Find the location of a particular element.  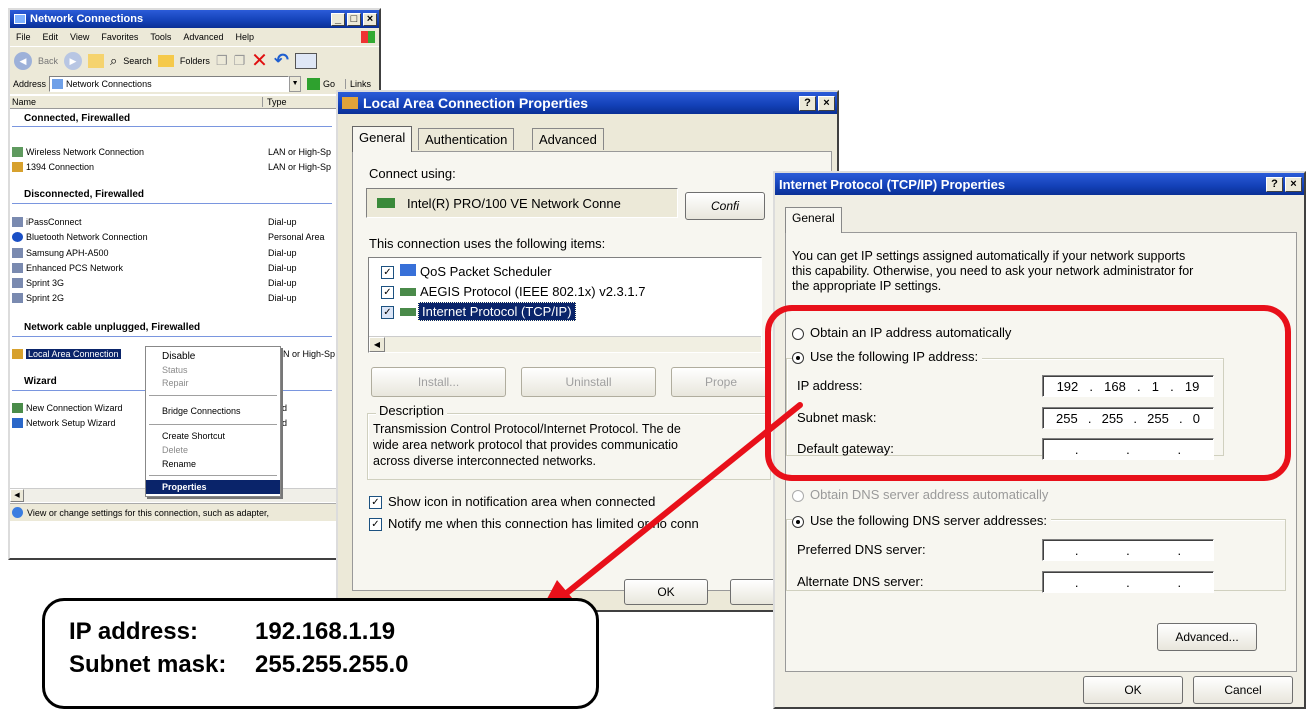

ip-highlight-outline is located at coordinates (1028, 393).